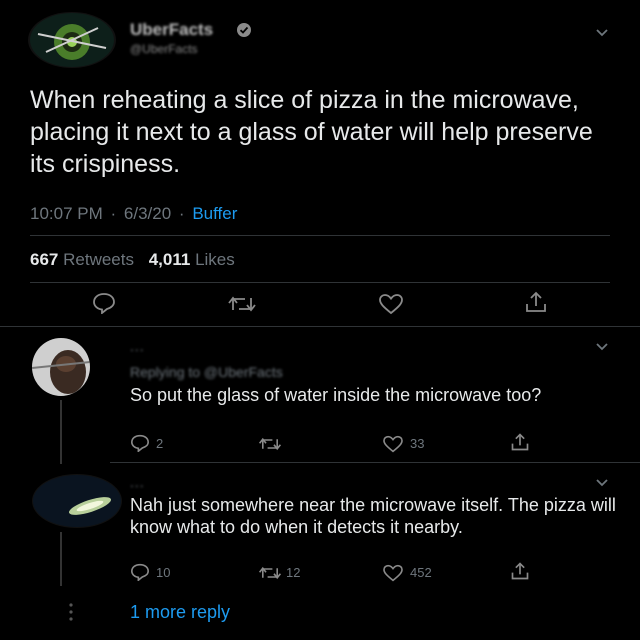  I want to click on reply2-reply-count: 10, so click(163, 572).